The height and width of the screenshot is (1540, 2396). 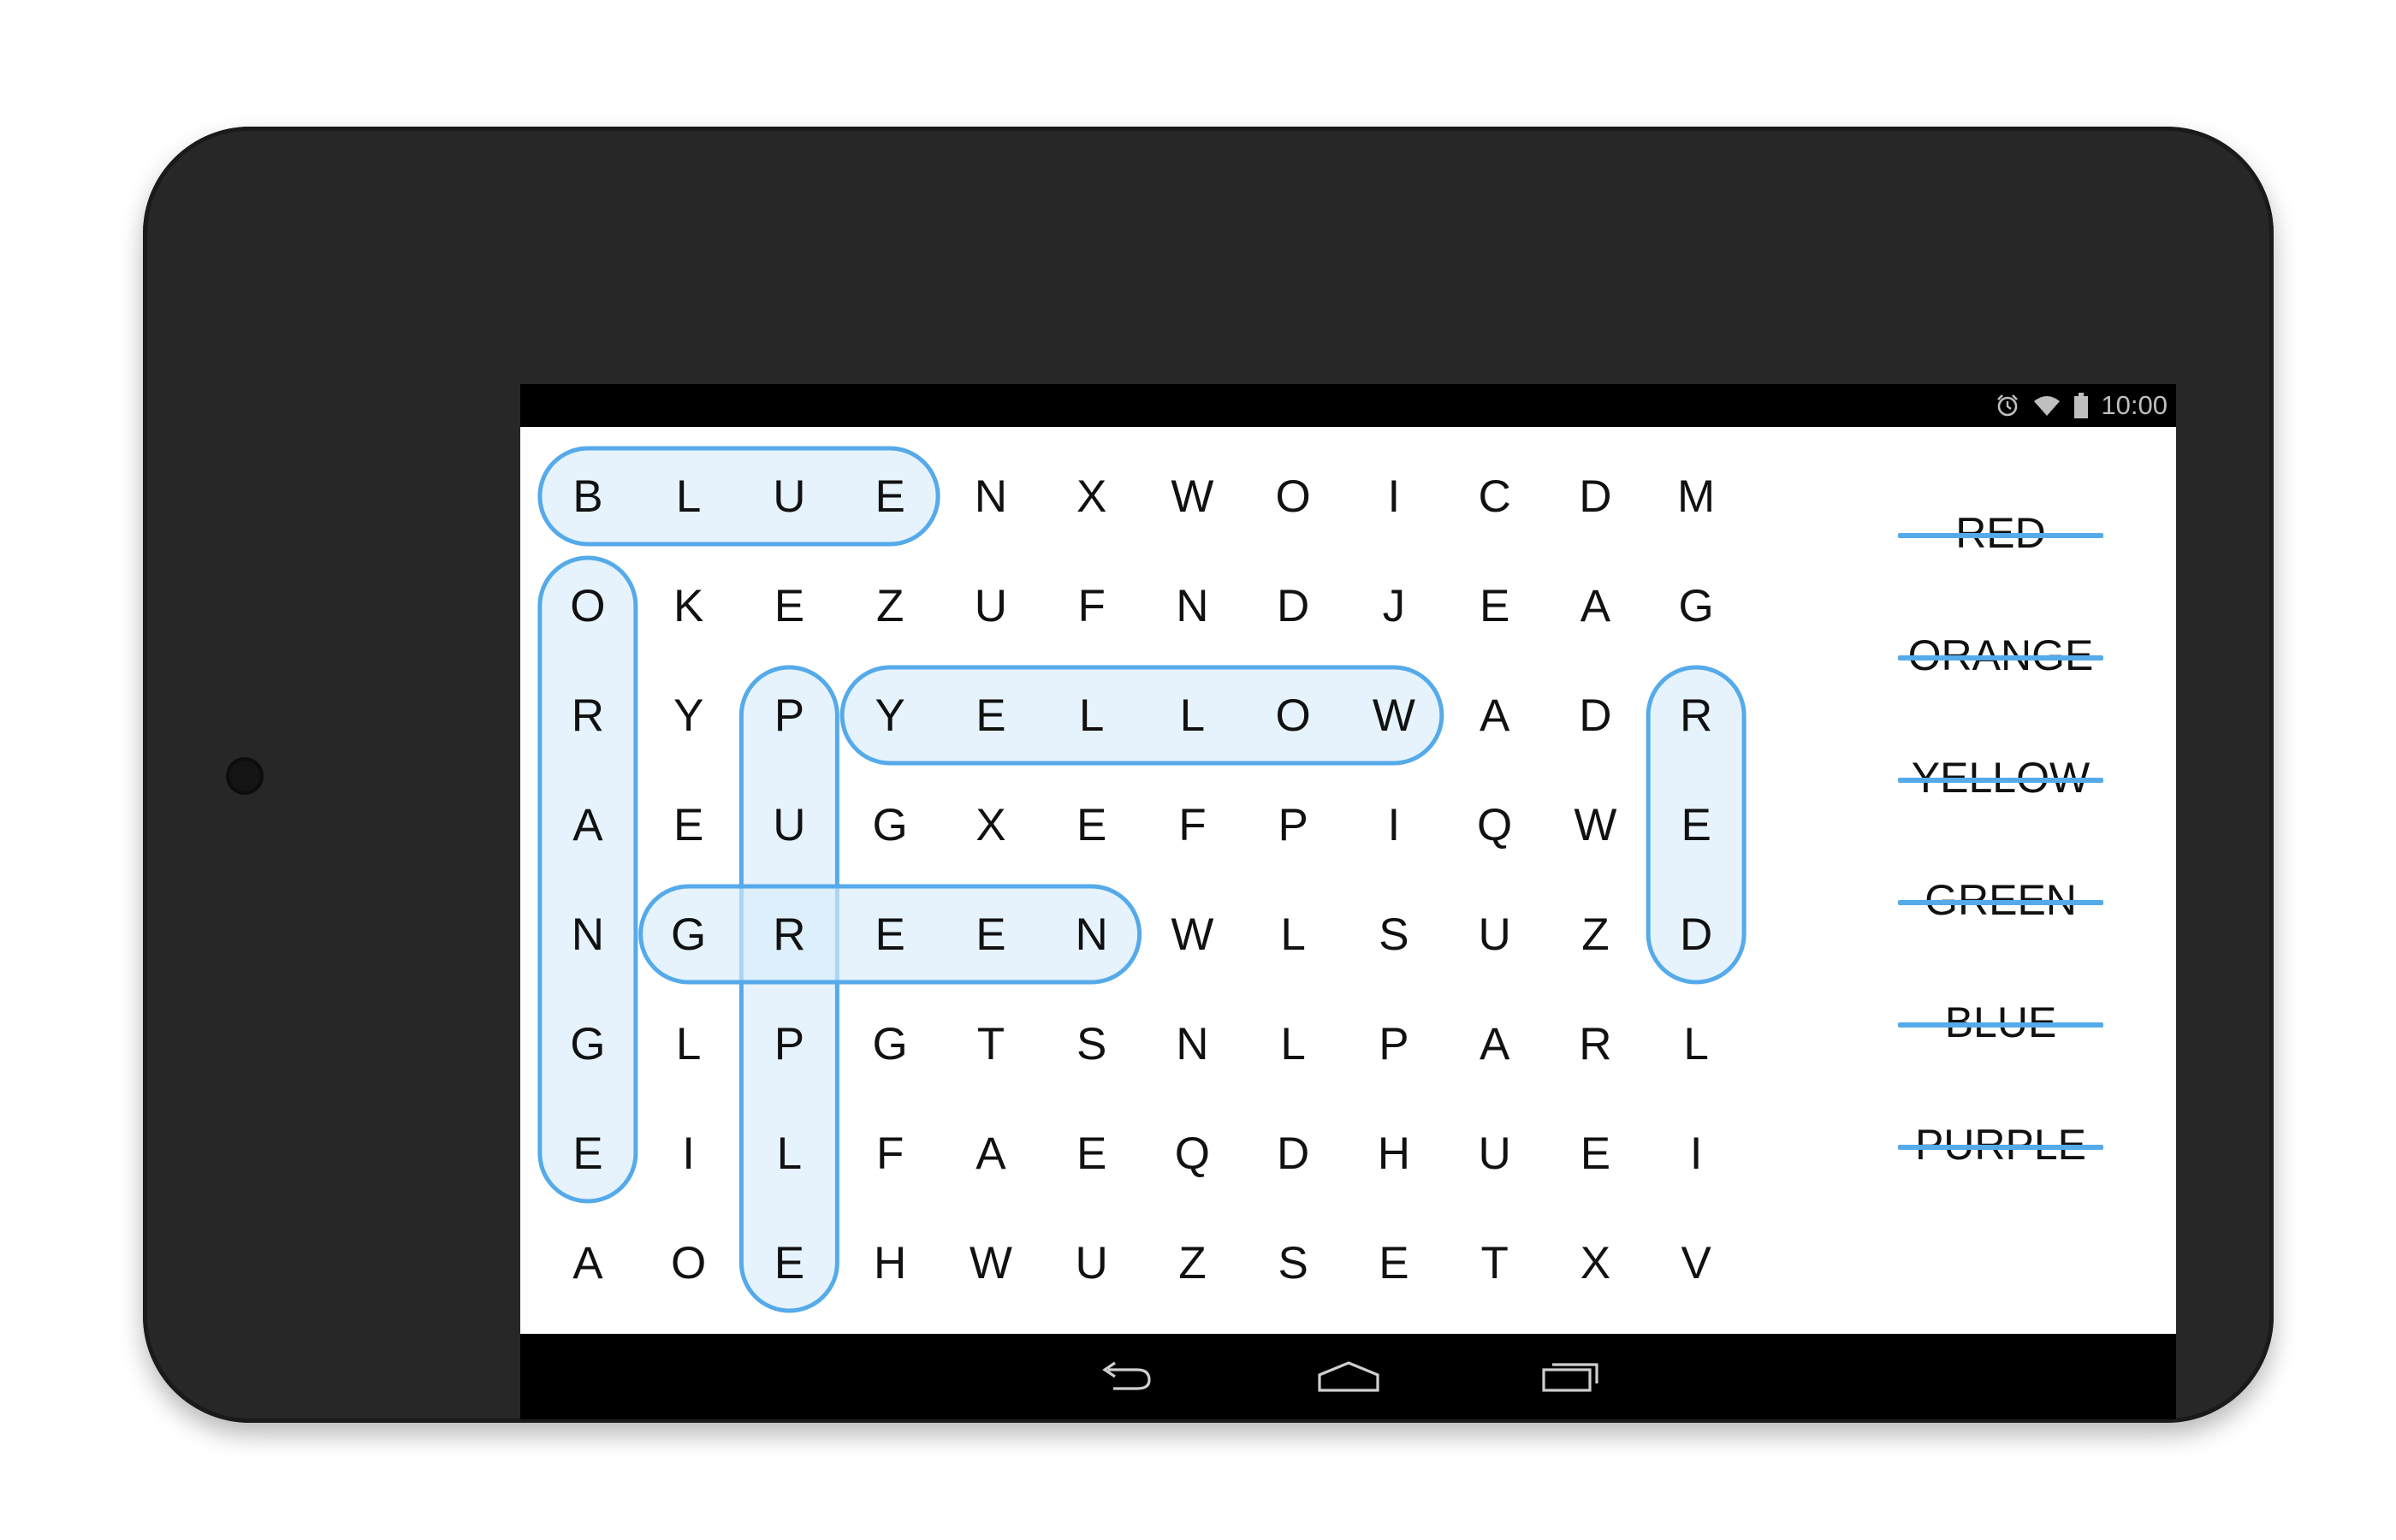 What do you see at coordinates (688, 605) in the screenshot?
I see `grid-cell: K` at bounding box center [688, 605].